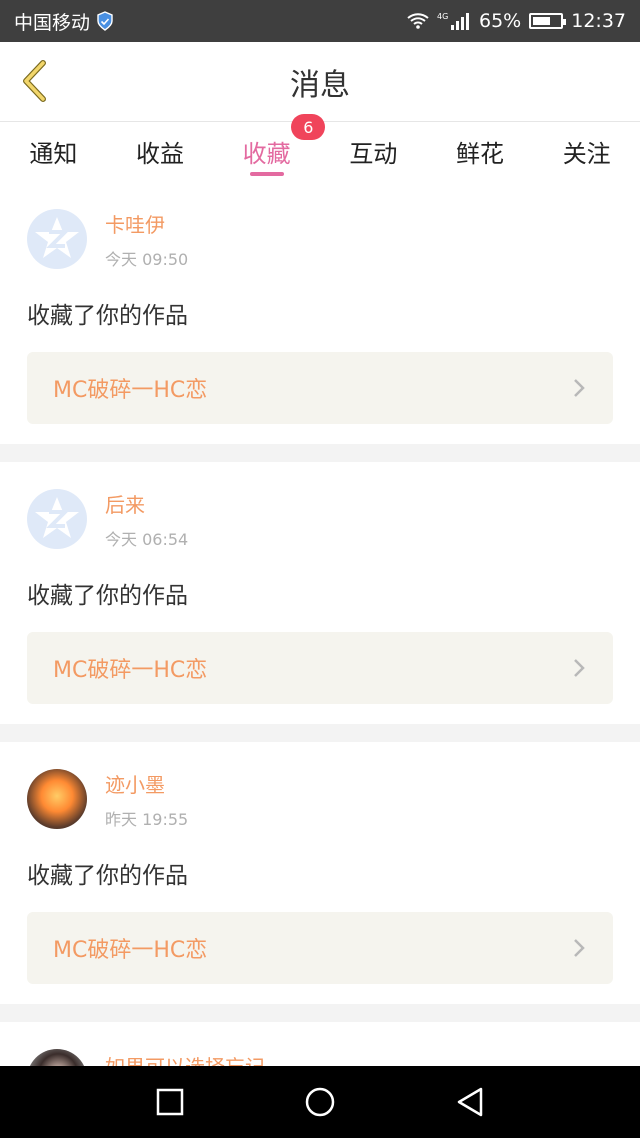 The height and width of the screenshot is (1138, 640). Describe the element at coordinates (146, 783) in the screenshot. I see `user-name: 迹小墨` at that location.